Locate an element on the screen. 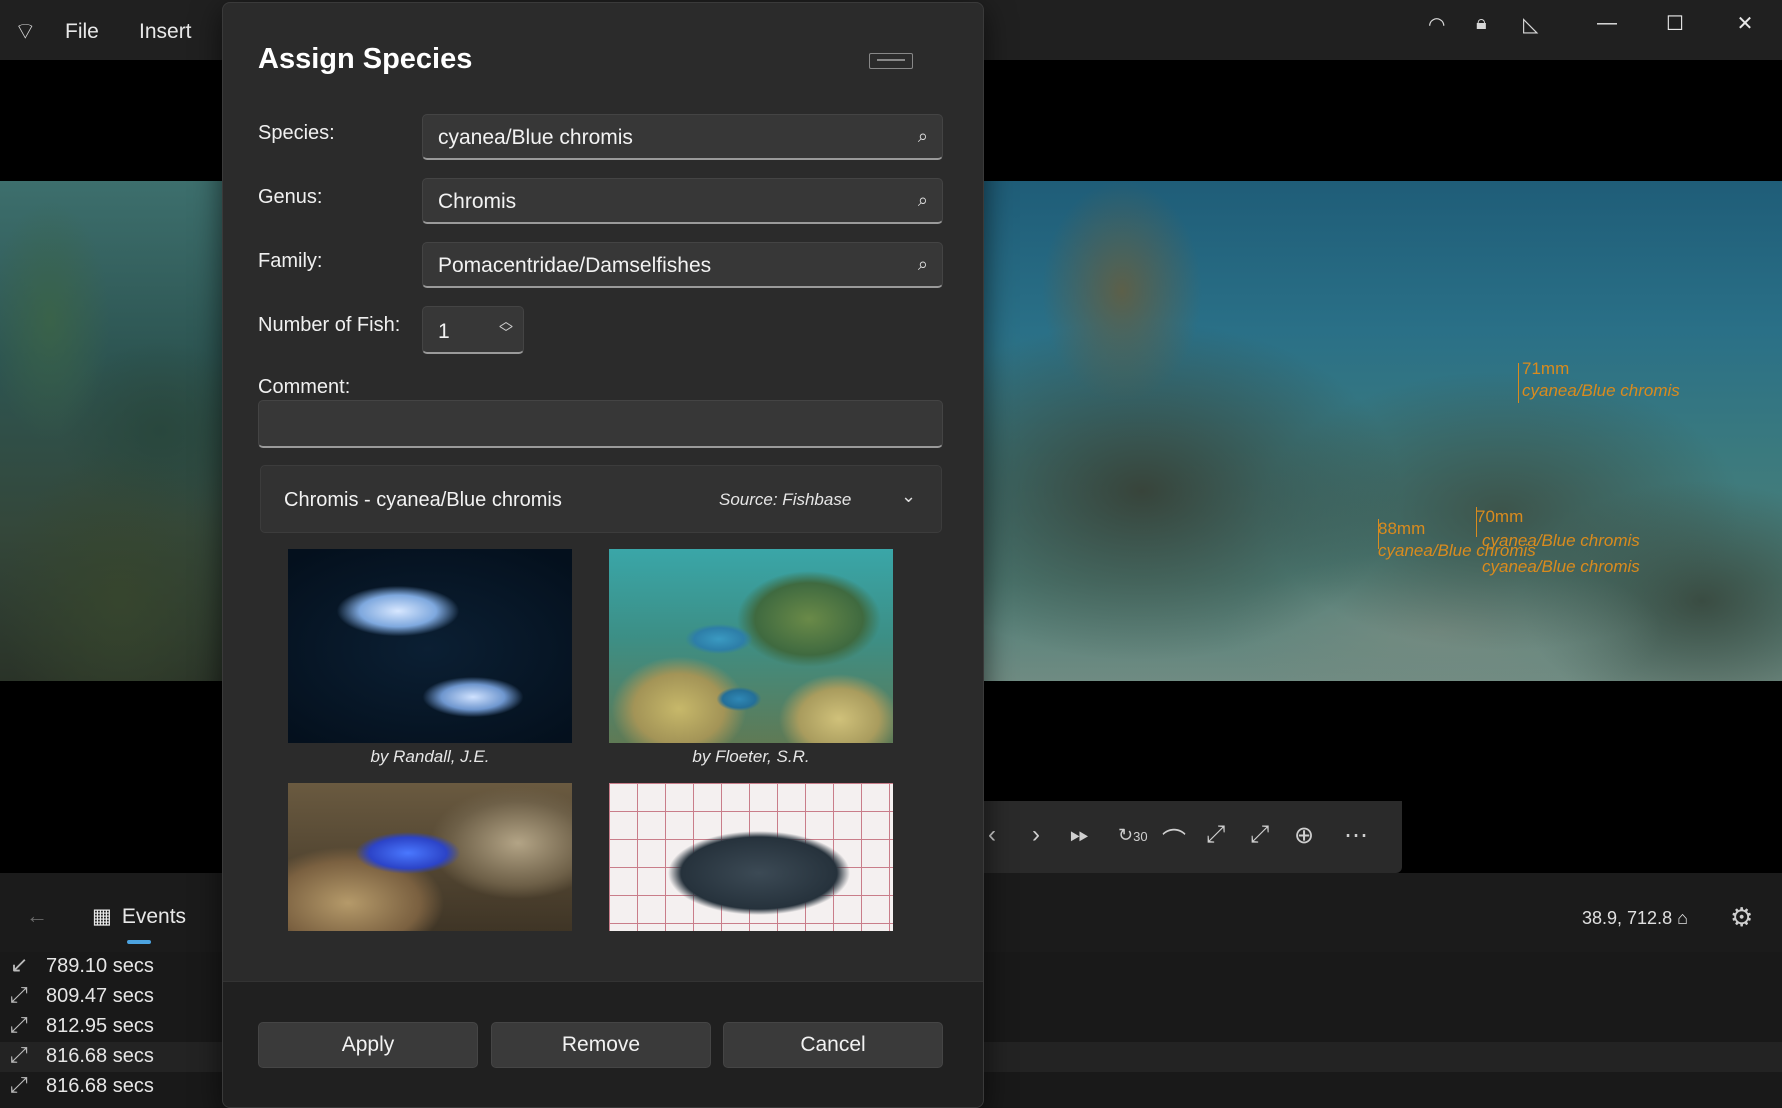  apply-button: Apply is located at coordinates (368, 1045).